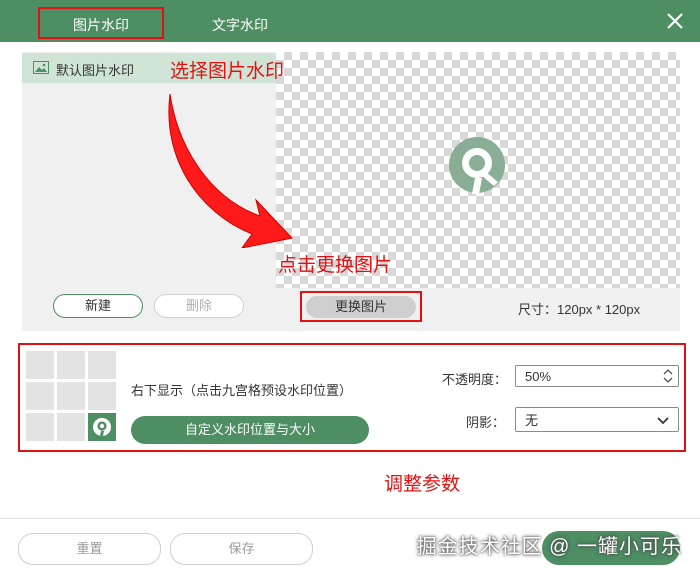 This screenshot has height=575, width=700. What do you see at coordinates (199, 306) in the screenshot?
I see `delete-button: 删除` at bounding box center [199, 306].